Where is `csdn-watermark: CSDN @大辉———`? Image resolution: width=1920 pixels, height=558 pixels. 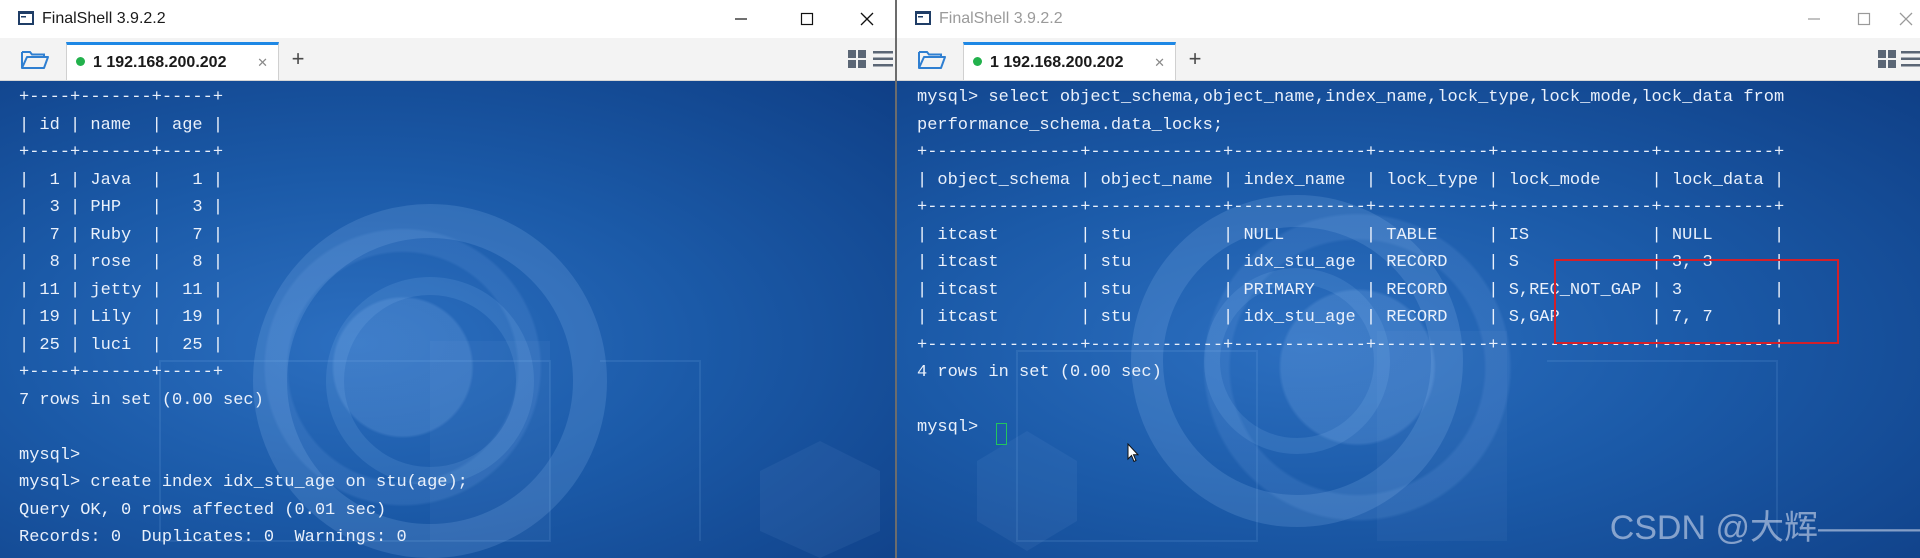
csdn-watermark: CSDN @大辉——— is located at coordinates (1764, 528).